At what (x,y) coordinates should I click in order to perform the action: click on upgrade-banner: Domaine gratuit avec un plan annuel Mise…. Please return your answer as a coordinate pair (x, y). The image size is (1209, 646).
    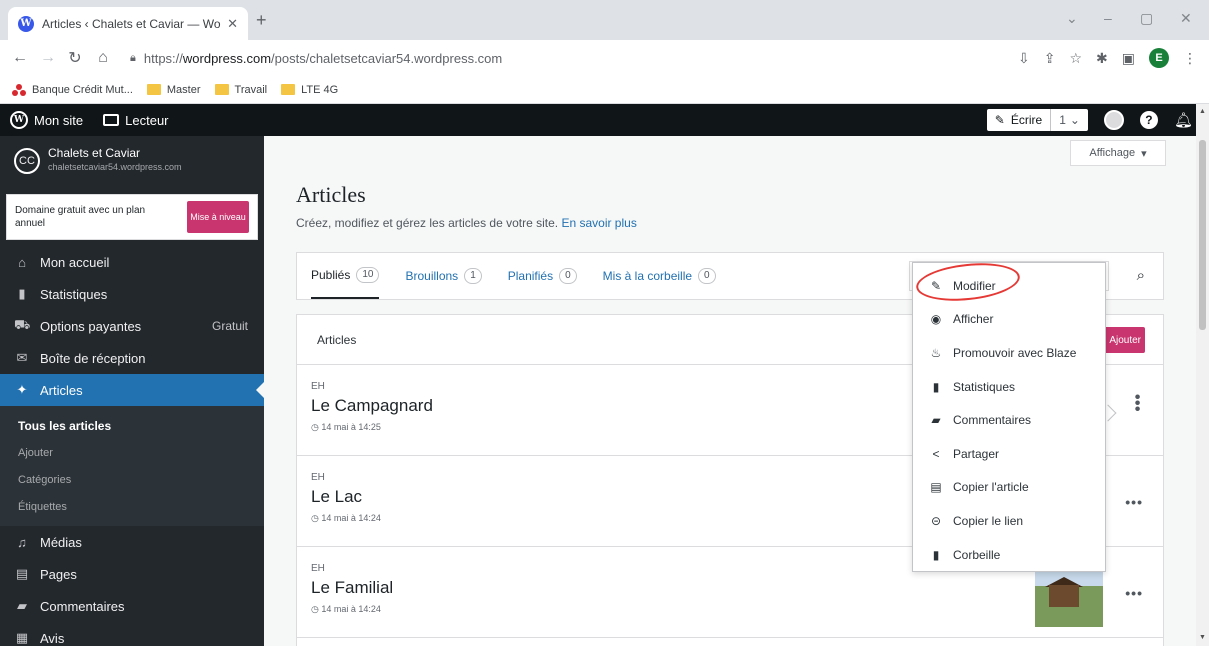
    Looking at the image, I should click on (132, 217).